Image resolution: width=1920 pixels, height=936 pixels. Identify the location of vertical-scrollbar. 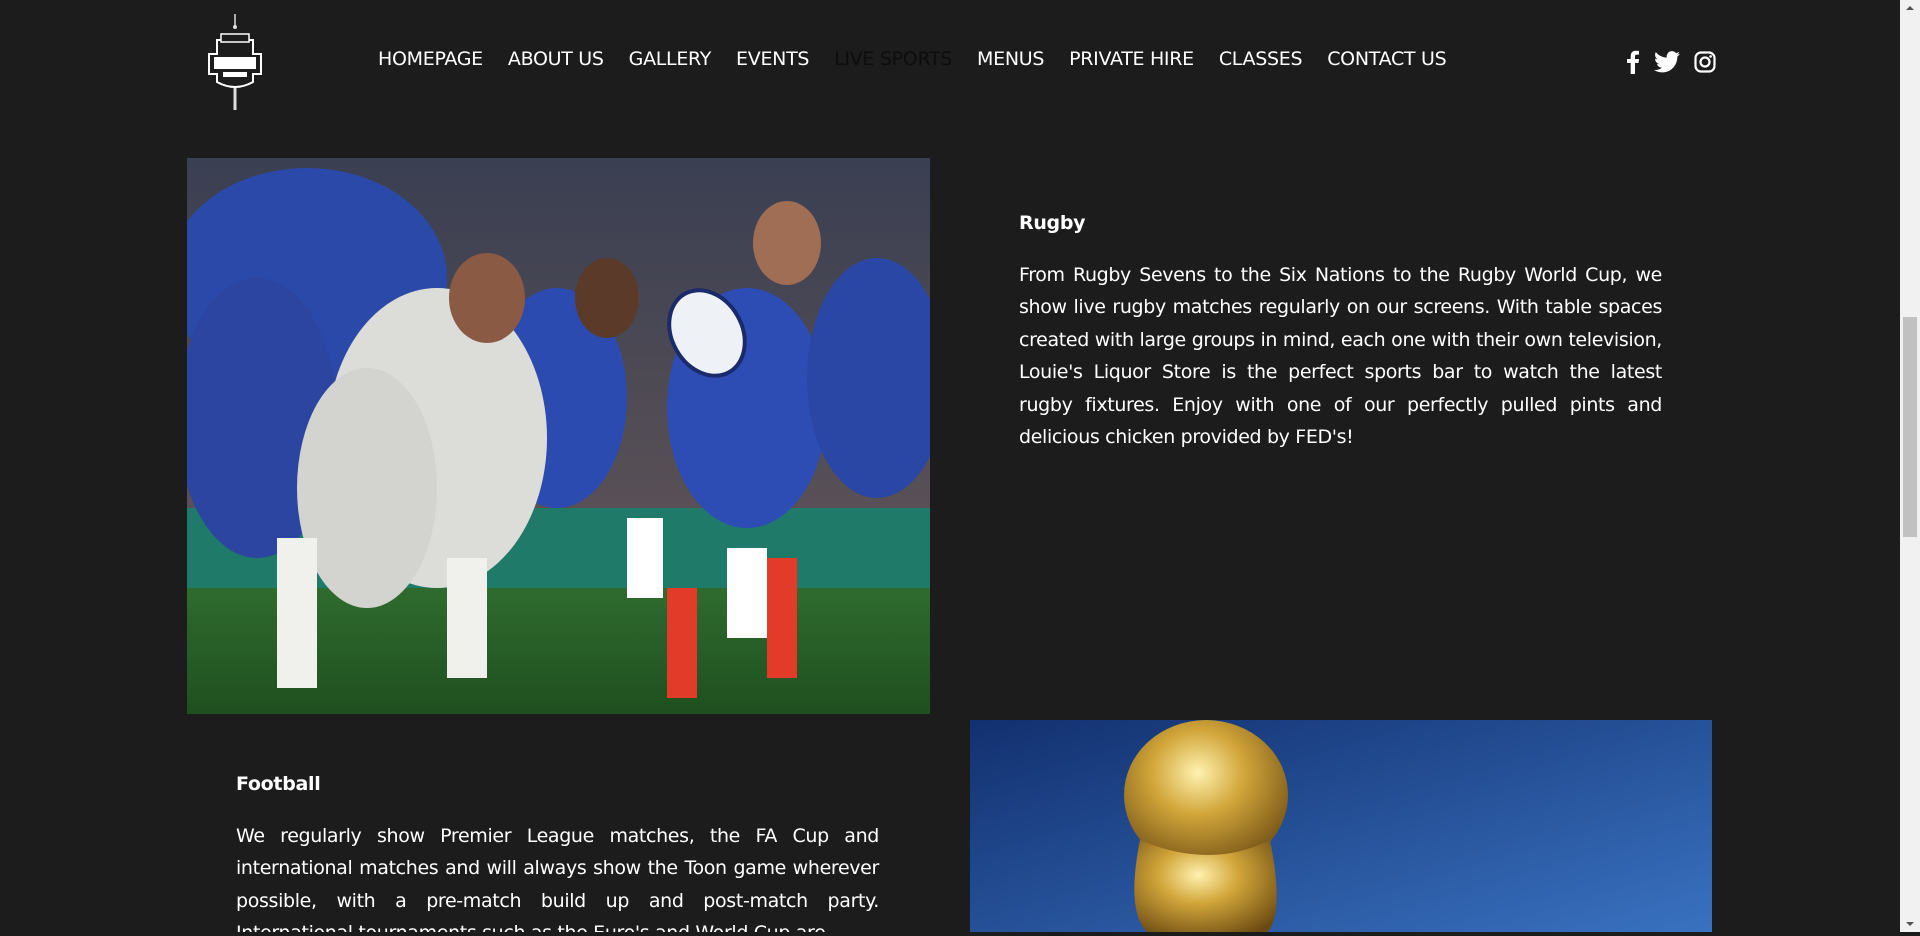
(1910, 466).